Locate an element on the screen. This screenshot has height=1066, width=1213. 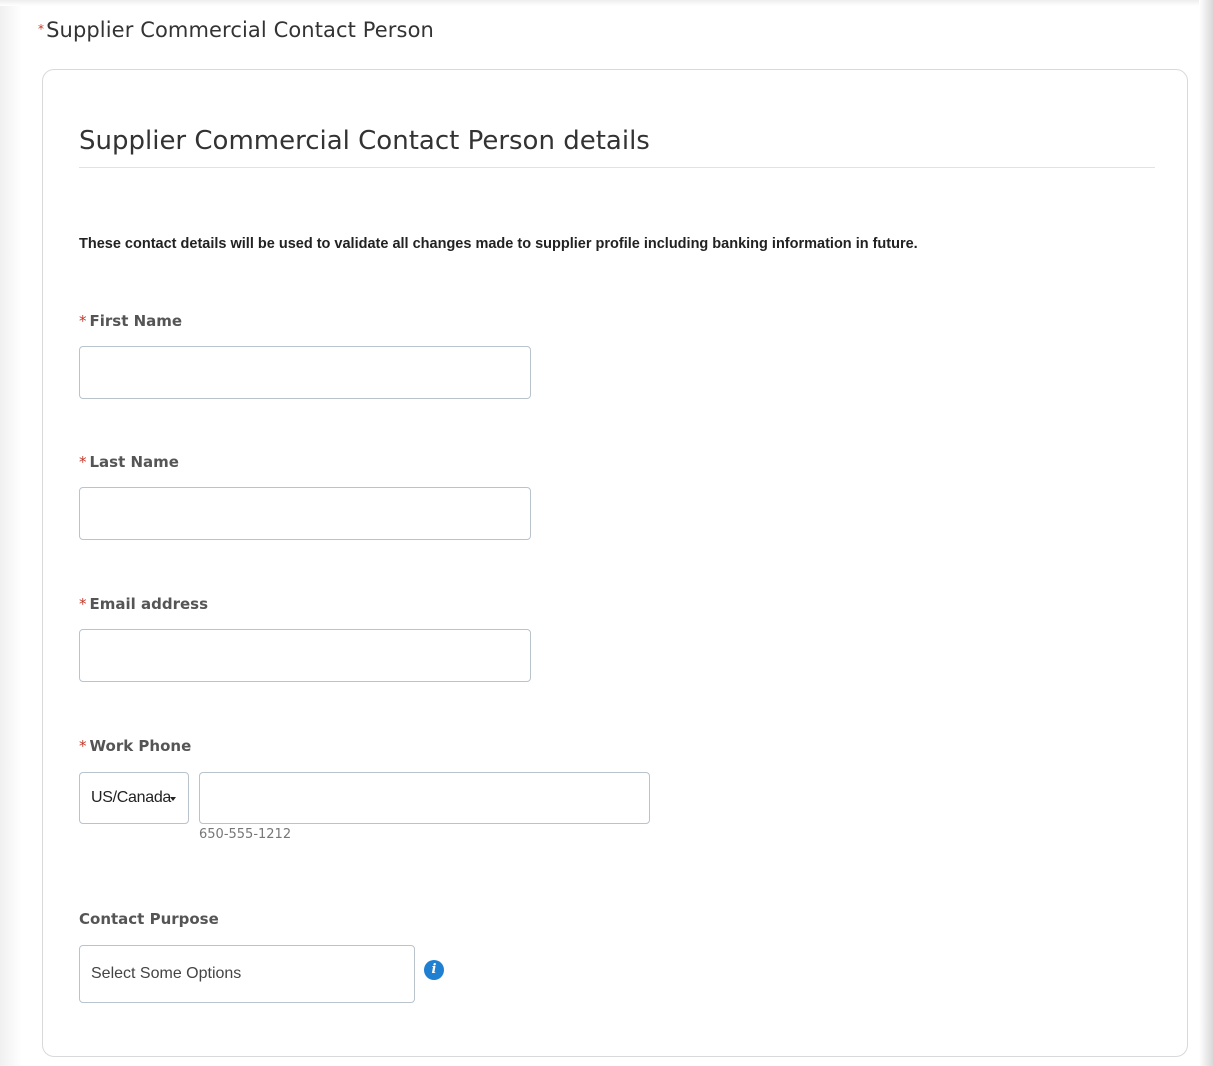
phone-format-hint: 650-555-1212 is located at coordinates (245, 834).